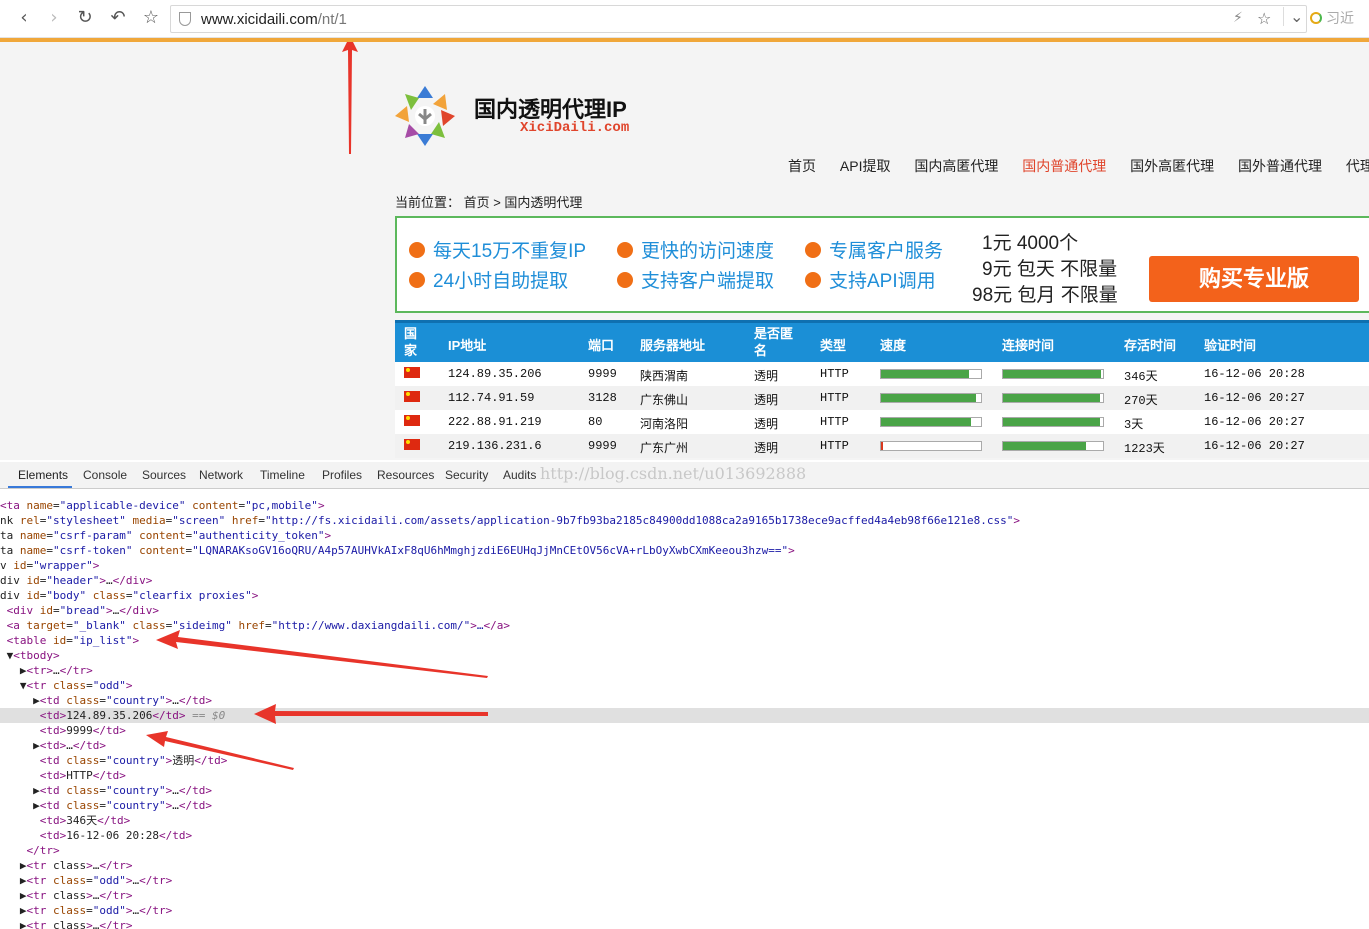  What do you see at coordinates (519, 475) in the screenshot?
I see `tab-audits: Audits` at bounding box center [519, 475].